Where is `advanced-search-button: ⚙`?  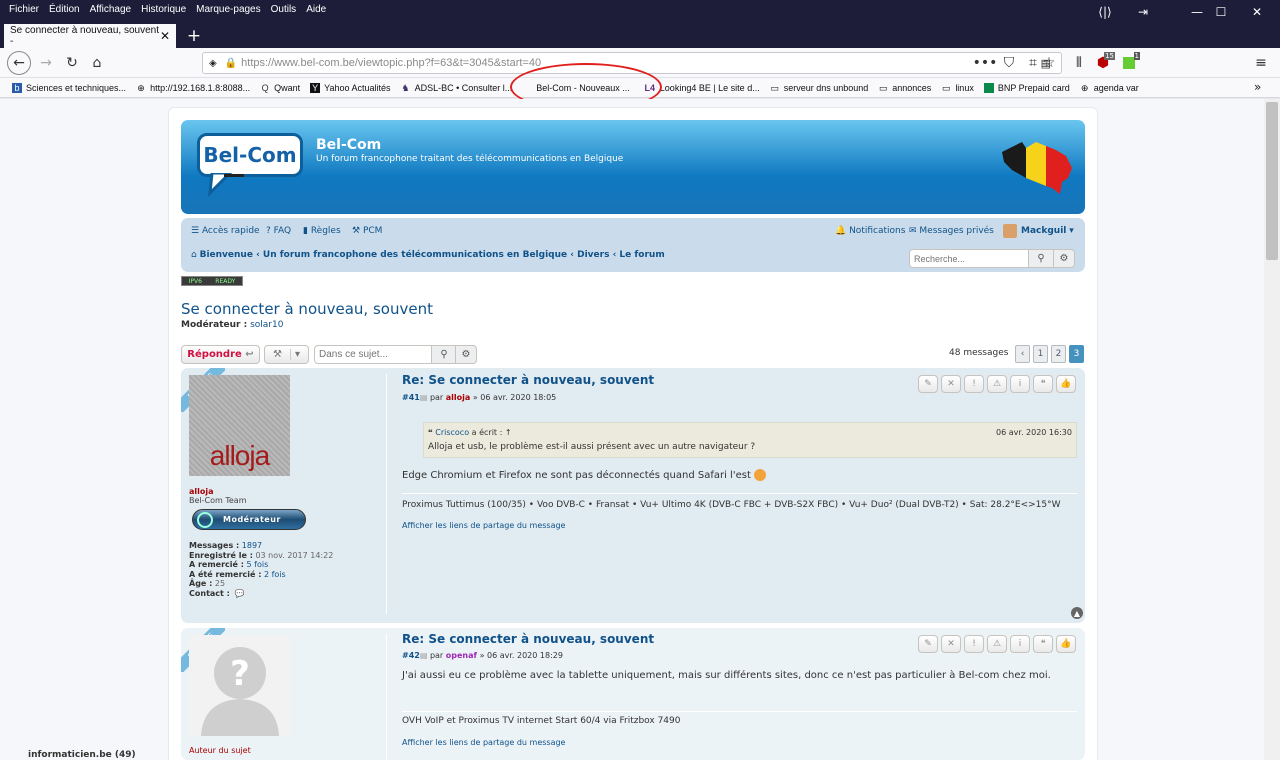
advanced-search-button: ⚙ is located at coordinates (1064, 258).